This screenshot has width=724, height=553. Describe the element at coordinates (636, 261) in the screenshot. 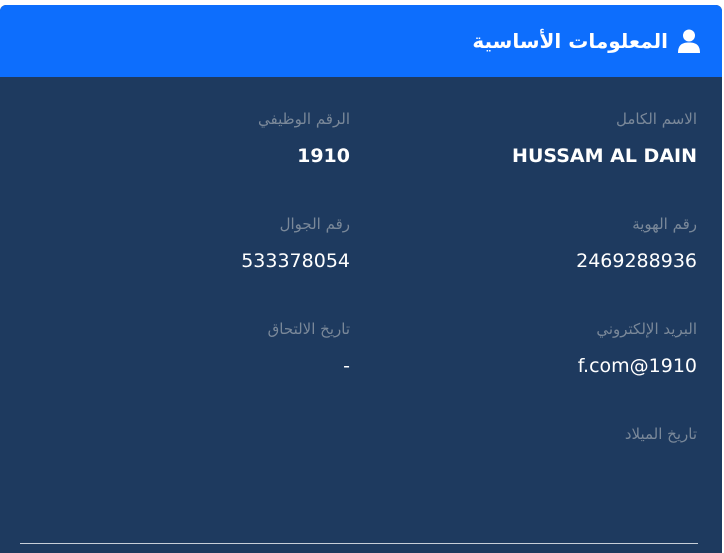

I see `national-id-value: 2469288936` at that location.